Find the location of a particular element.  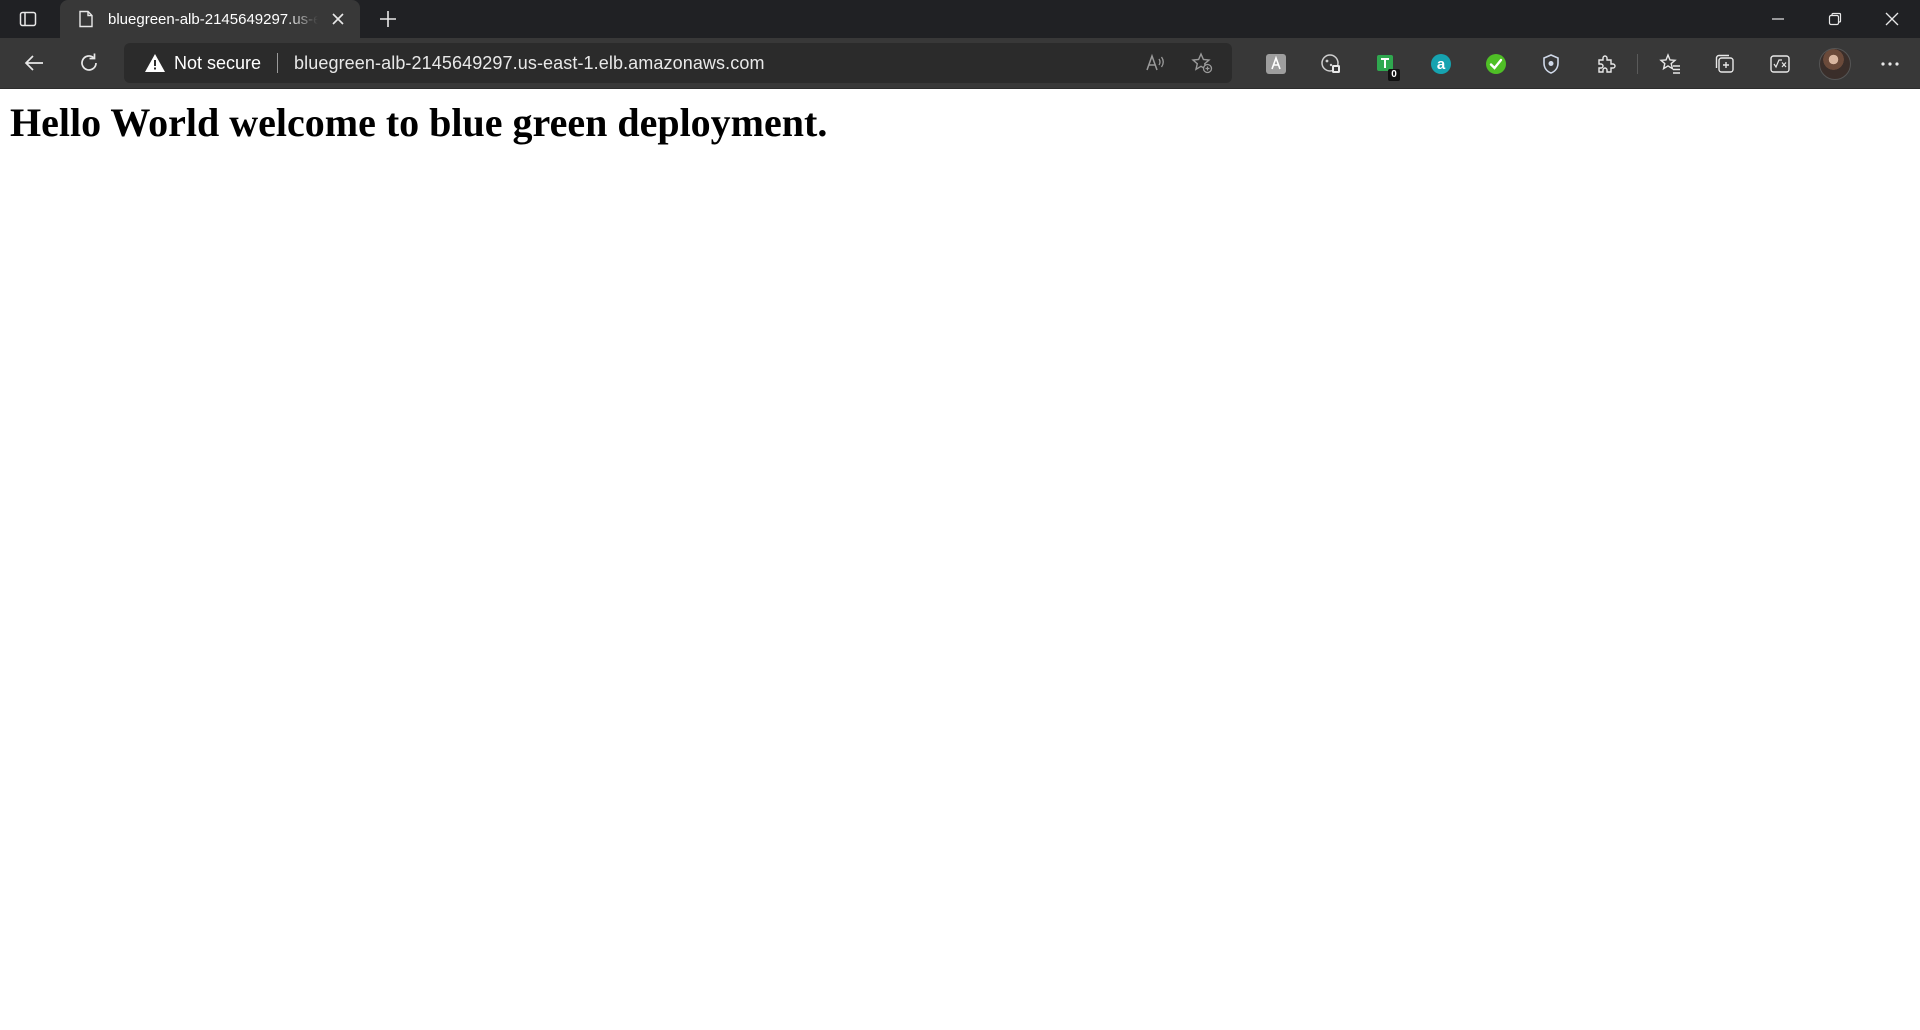

extensions-puzzle-icon is located at coordinates (1606, 63).